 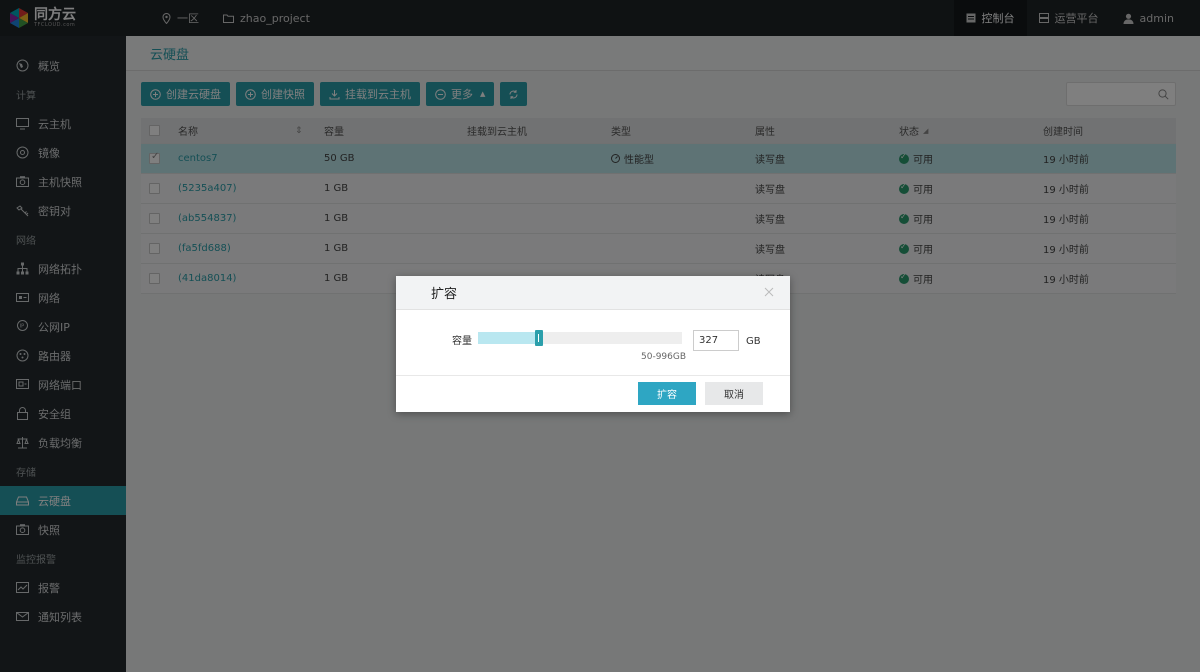 What do you see at coordinates (667, 393) in the screenshot?
I see `confirm-resize-button: 扩容` at bounding box center [667, 393].